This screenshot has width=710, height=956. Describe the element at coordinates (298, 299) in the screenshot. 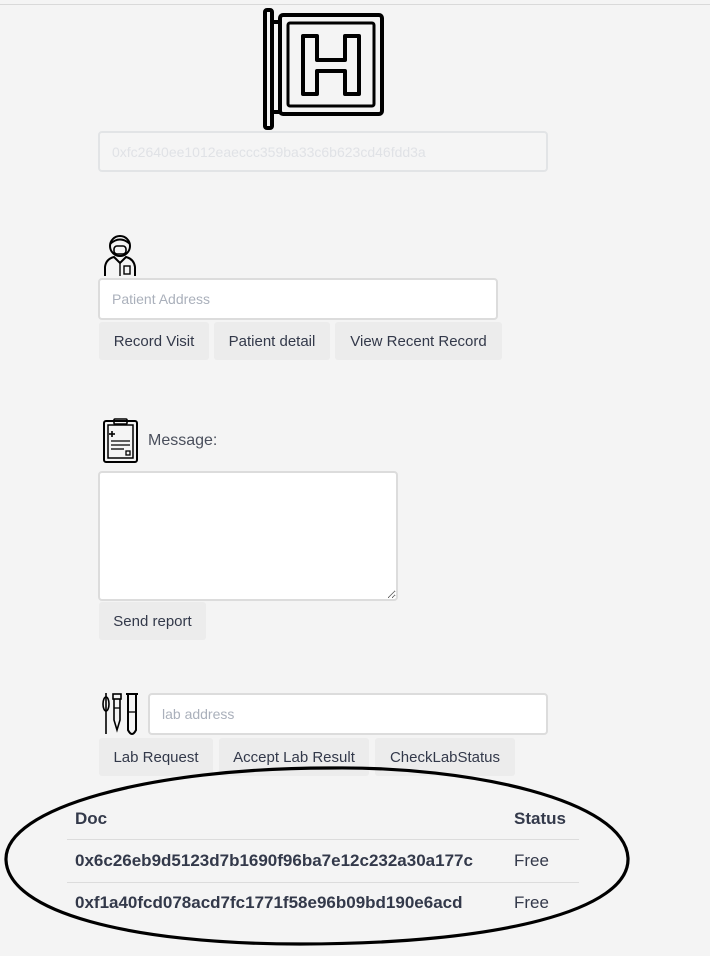

I see `patient-address-input` at that location.